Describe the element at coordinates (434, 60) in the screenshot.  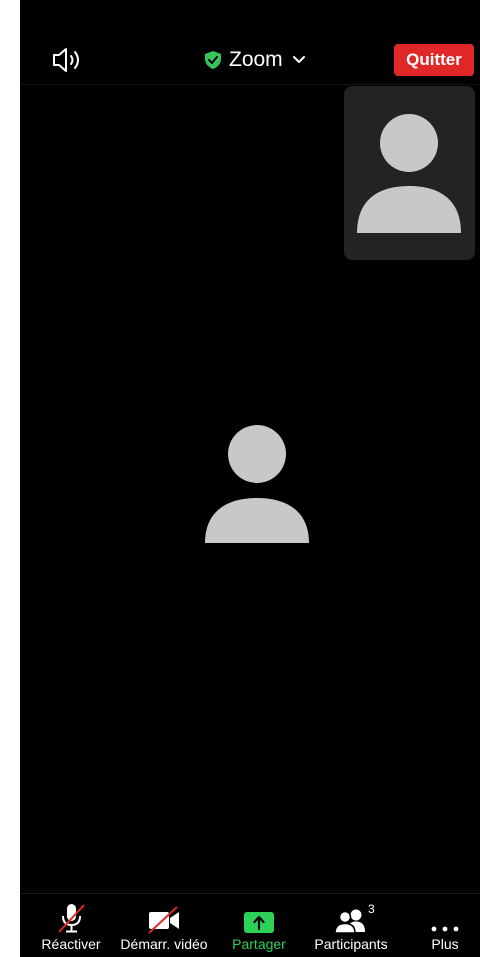
I see `quit-button: Quitter` at that location.